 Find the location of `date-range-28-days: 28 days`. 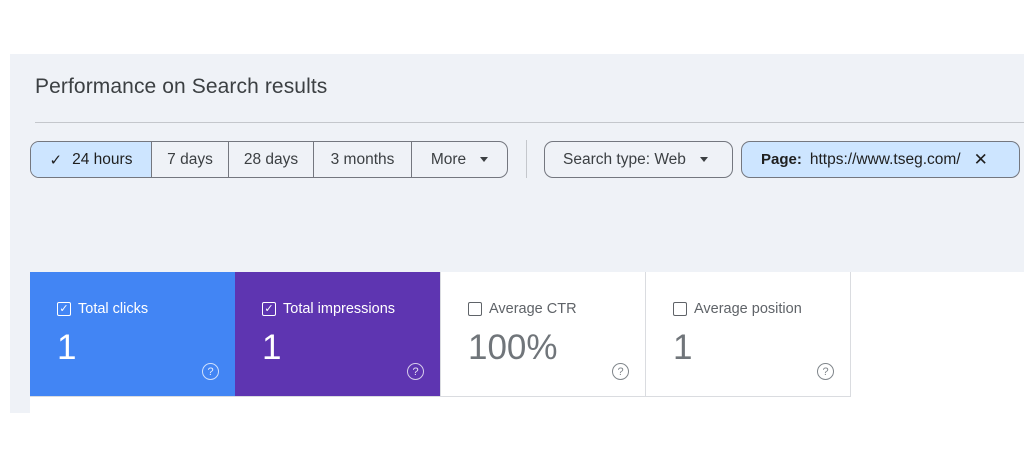

date-range-28-days: 28 days is located at coordinates (271, 159).